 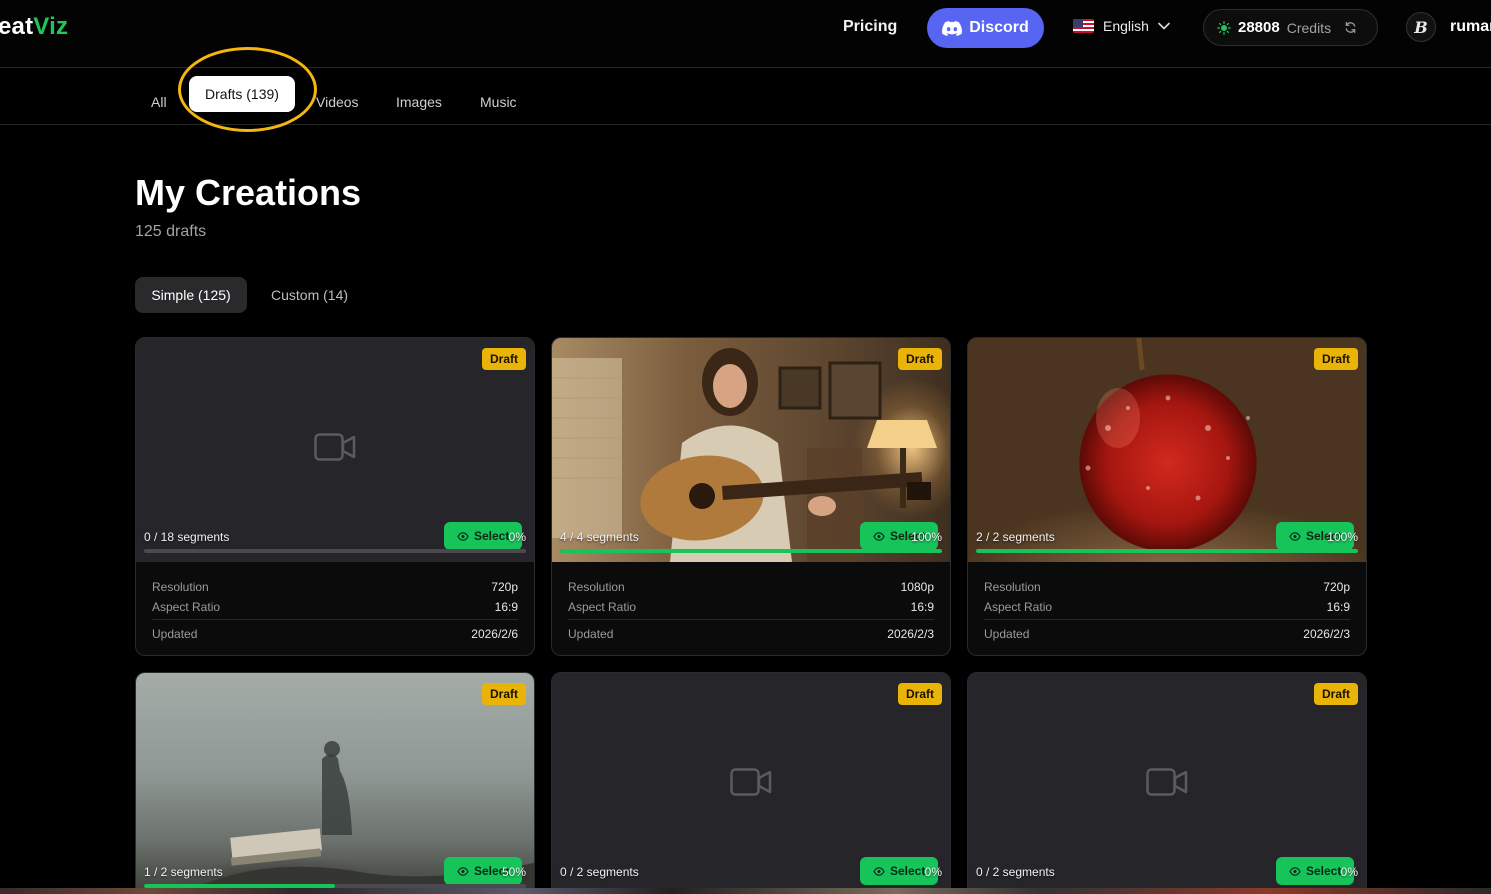 What do you see at coordinates (1224, 27) in the screenshot?
I see `bulb-icon` at bounding box center [1224, 27].